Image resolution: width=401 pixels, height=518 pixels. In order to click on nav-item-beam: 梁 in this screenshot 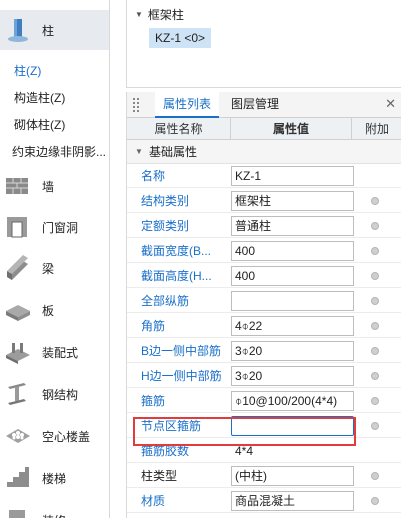, I will do `click(54, 268)`.